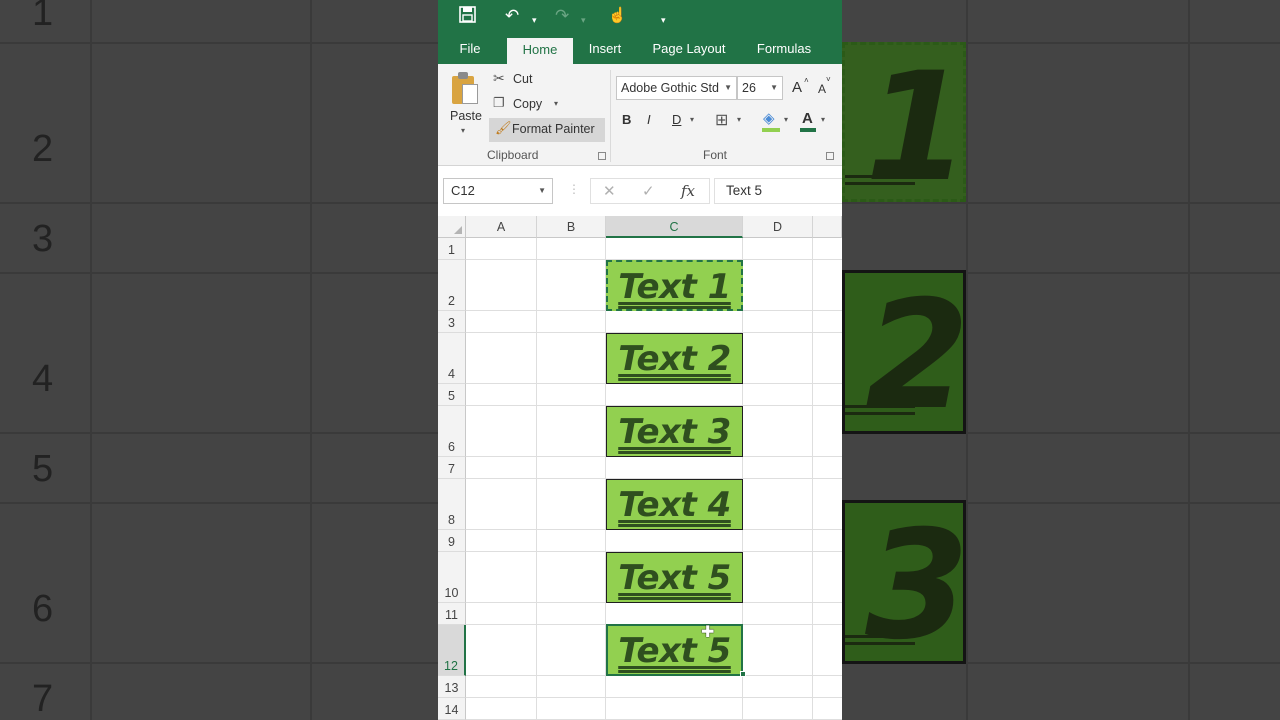 This screenshot has width=1280, height=720. I want to click on clipboard-launcher-icon, so click(602, 156).